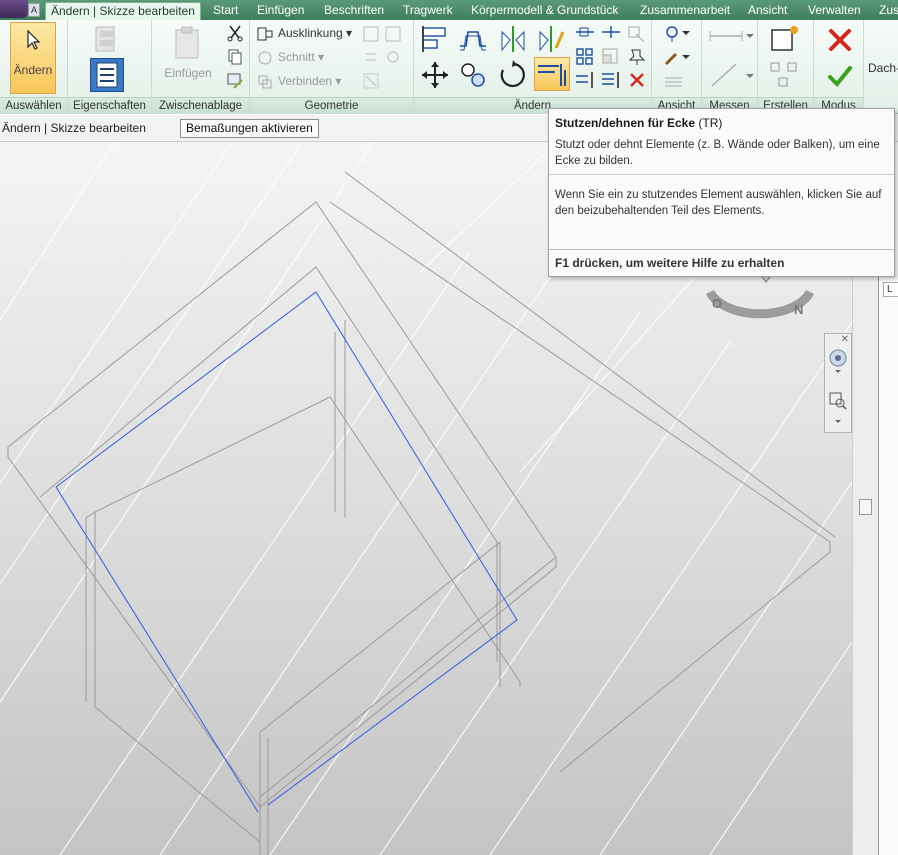 The width and height of the screenshot is (898, 855). I want to click on tooltip-tool-name: Stutzen/dehnen für Ecke, so click(625, 123).